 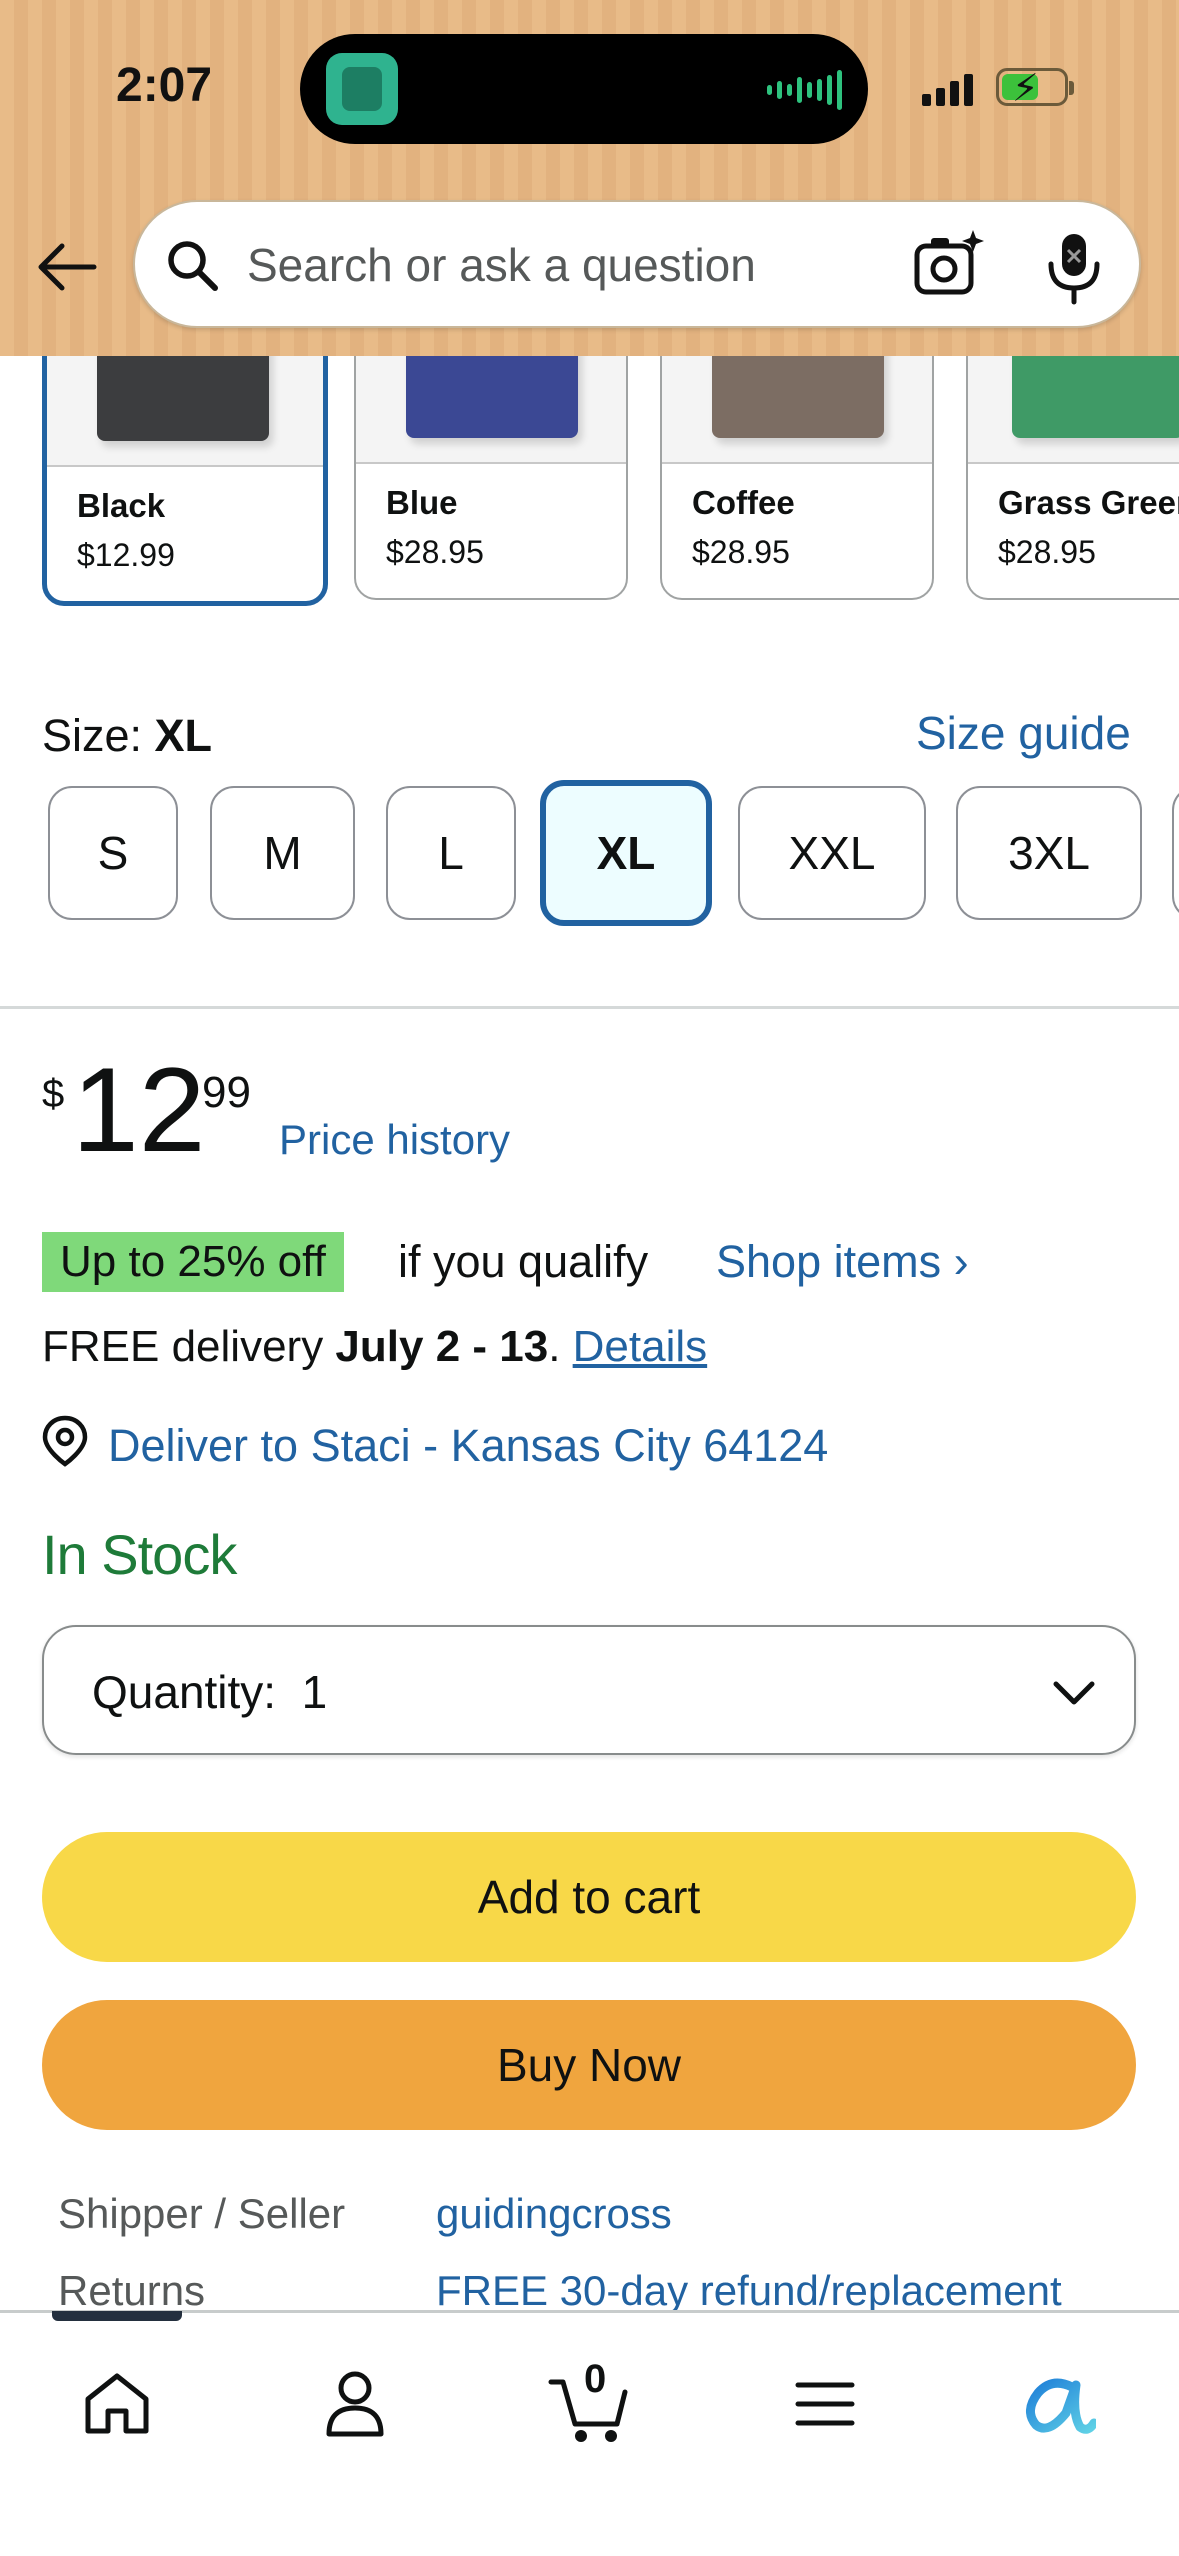 What do you see at coordinates (589, 1897) in the screenshot?
I see `add-to-cart-button: Add to cart` at bounding box center [589, 1897].